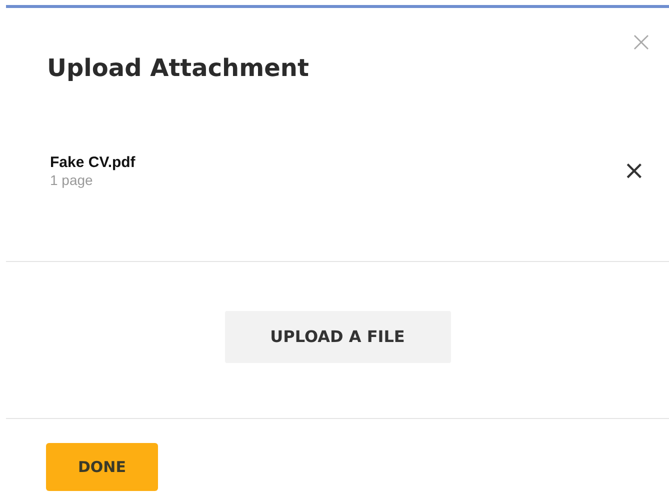 Image resolution: width=669 pixels, height=501 pixels. What do you see at coordinates (102, 467) in the screenshot?
I see `done-button: DONE` at bounding box center [102, 467].